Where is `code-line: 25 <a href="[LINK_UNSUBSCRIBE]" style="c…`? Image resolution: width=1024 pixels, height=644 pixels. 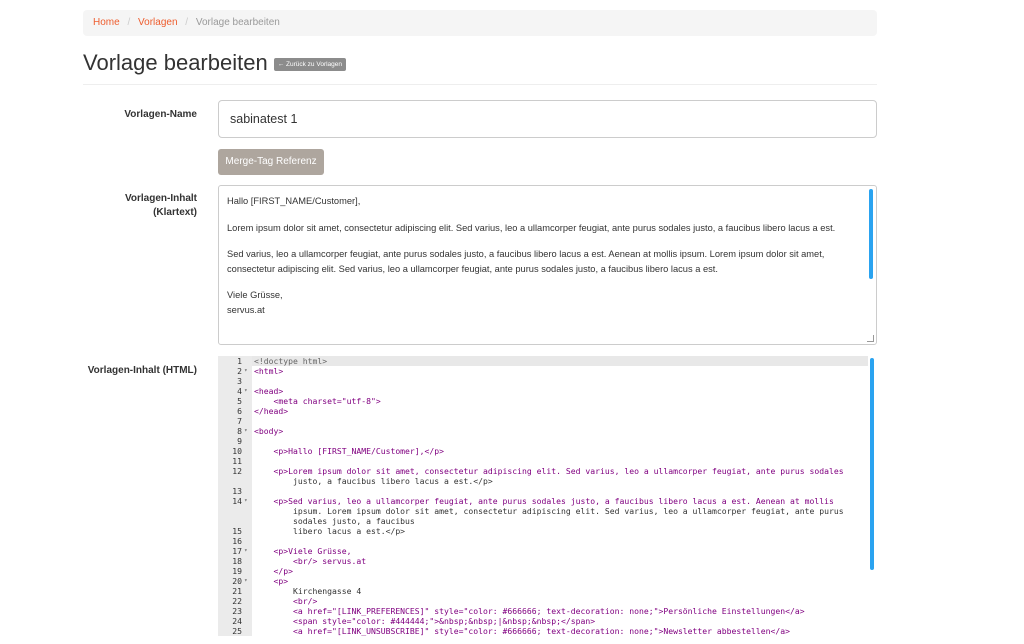 code-line: 25 <a href="[LINK_UNSUBSCRIBE]" style="c… is located at coordinates (547, 631).